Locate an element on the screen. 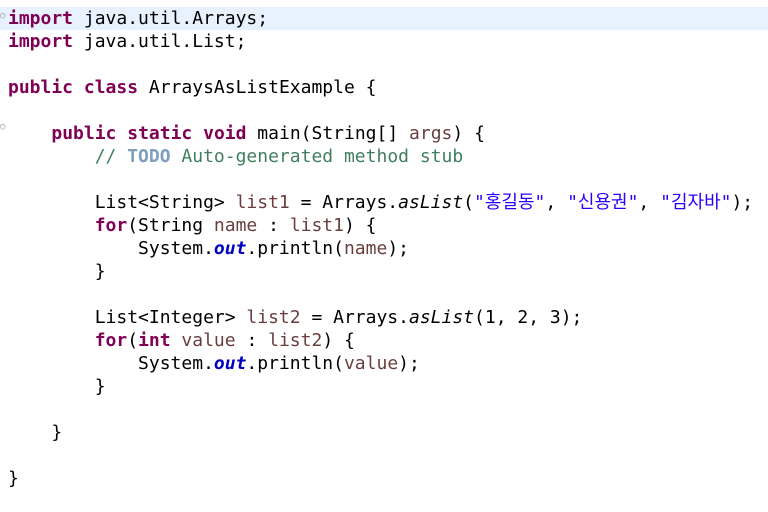  code-token: "신용권" is located at coordinates (603, 202).